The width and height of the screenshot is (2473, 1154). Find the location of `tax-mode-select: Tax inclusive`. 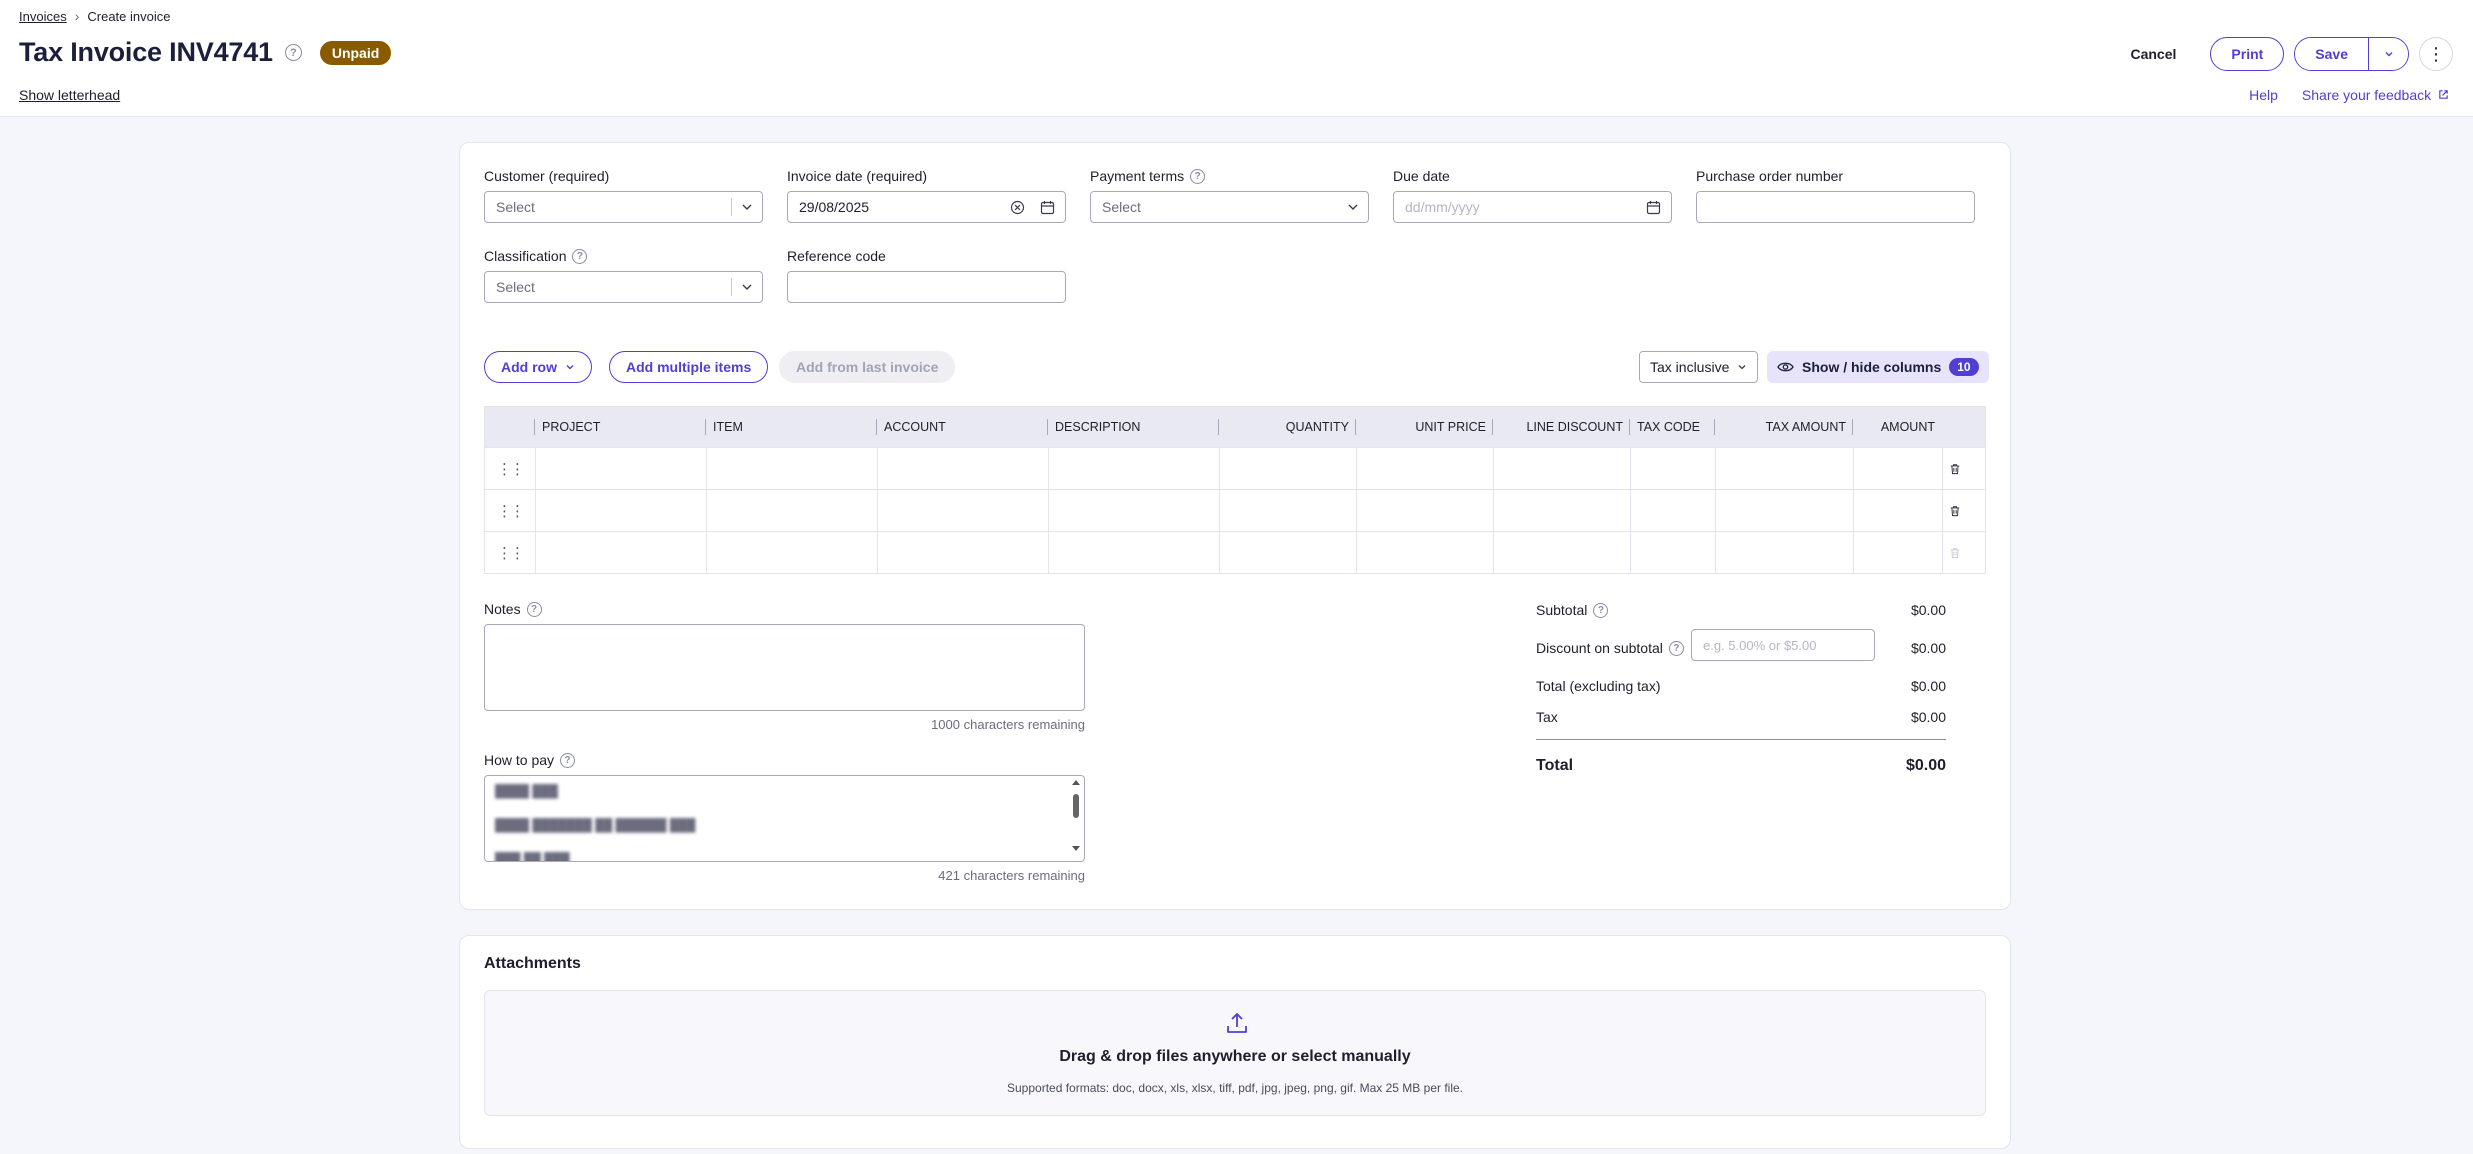

tax-mode-select: Tax inclusive is located at coordinates (1699, 367).